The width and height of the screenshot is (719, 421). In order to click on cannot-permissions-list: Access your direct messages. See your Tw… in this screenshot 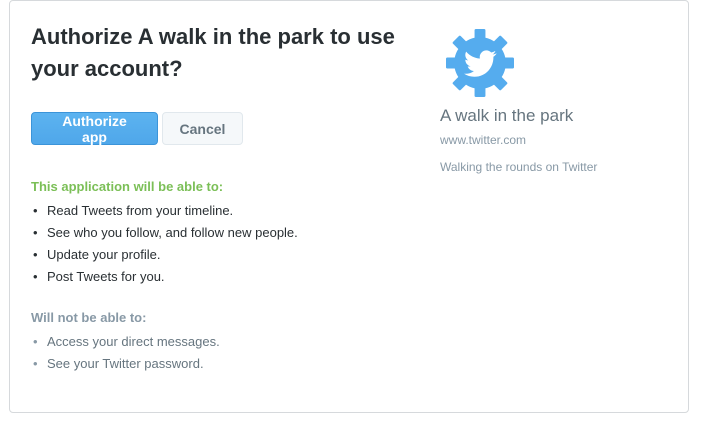, I will do `click(125, 353)`.